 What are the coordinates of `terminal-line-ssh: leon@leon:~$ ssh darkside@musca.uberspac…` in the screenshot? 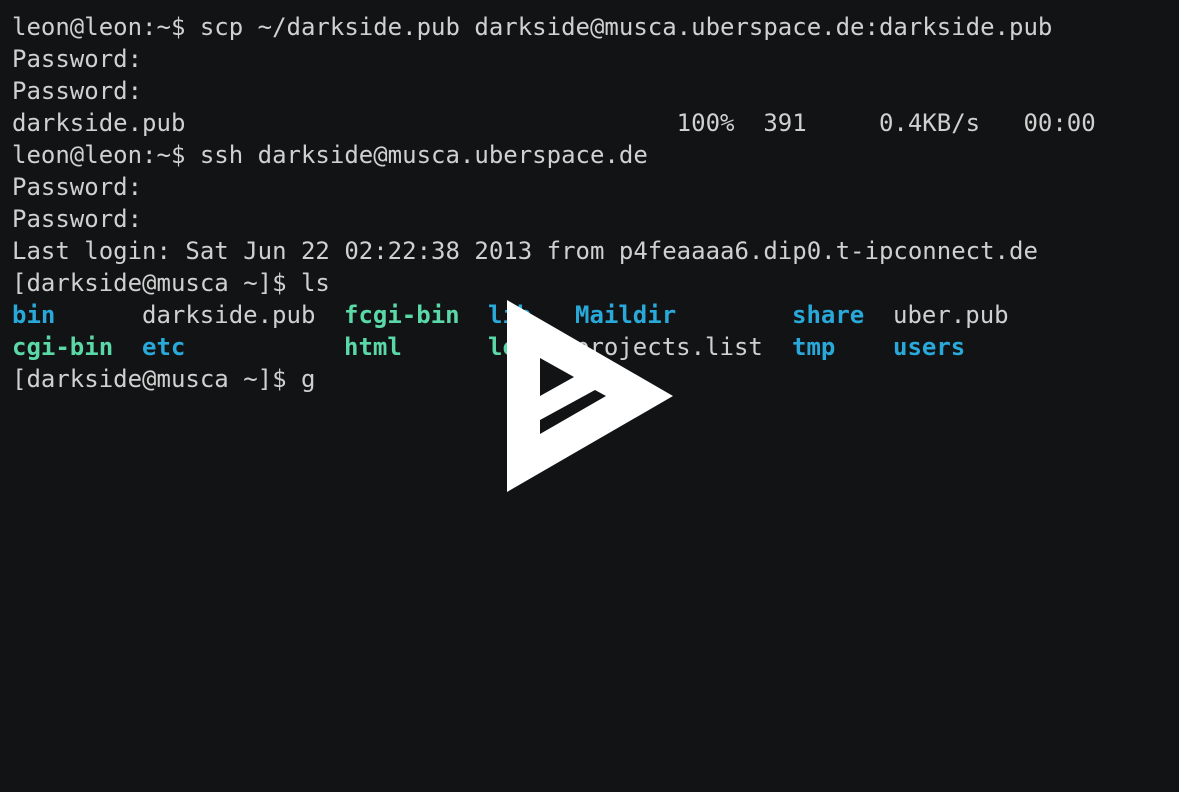 It's located at (330, 155).